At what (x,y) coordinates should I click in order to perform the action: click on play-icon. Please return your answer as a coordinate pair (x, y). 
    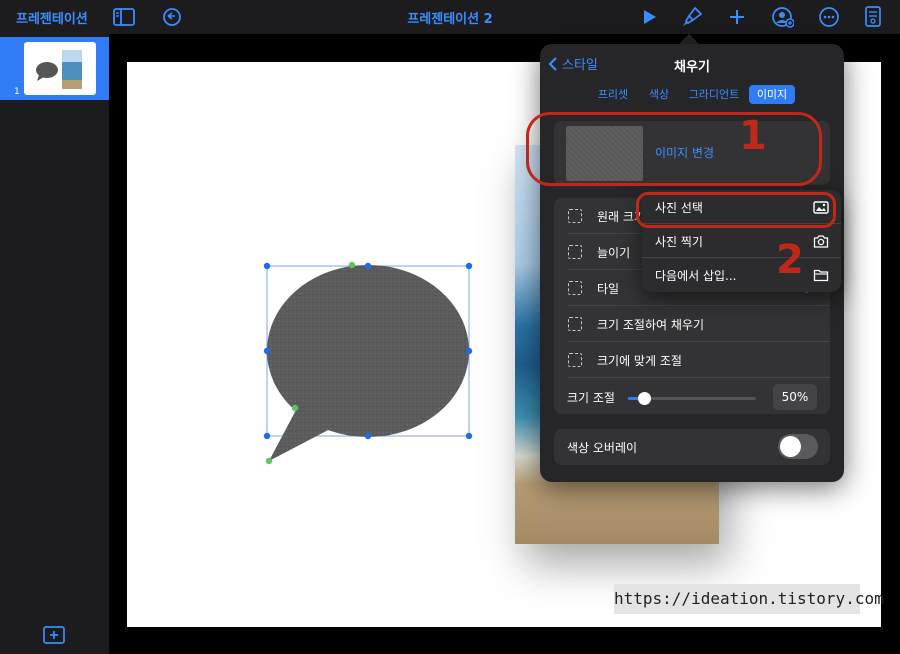
    Looking at the image, I should click on (649, 17).